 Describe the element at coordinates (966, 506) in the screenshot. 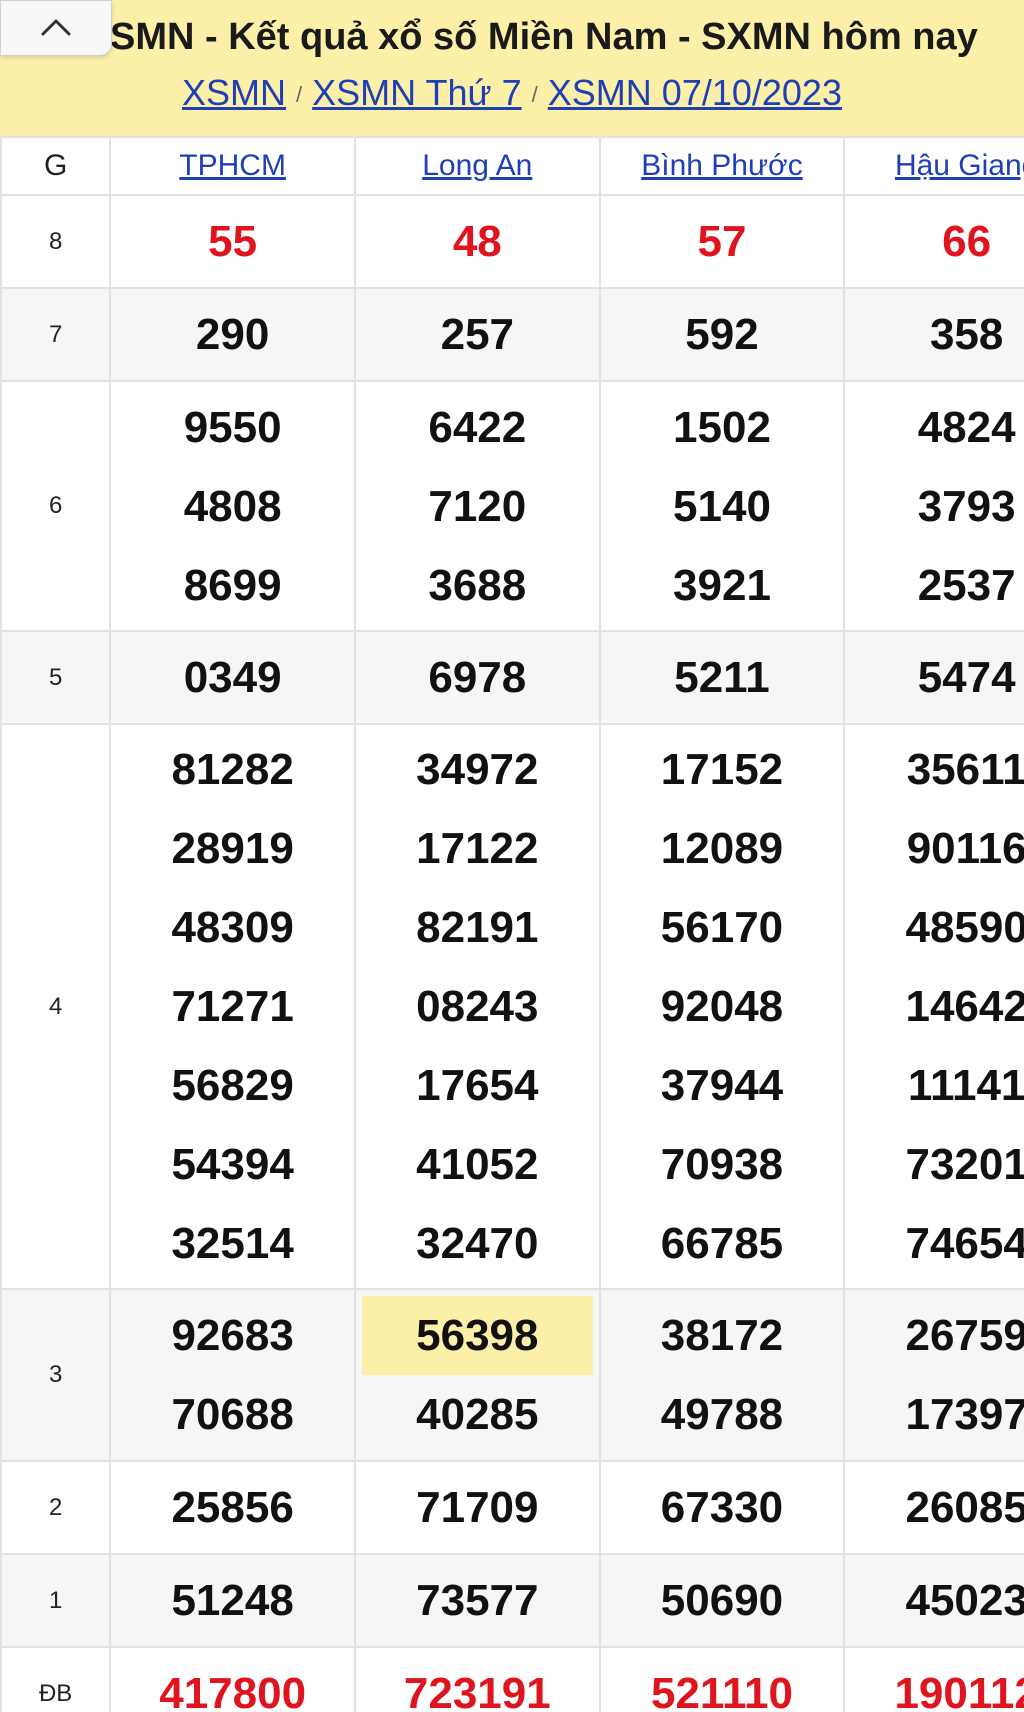

I see `result-number: 3793` at that location.